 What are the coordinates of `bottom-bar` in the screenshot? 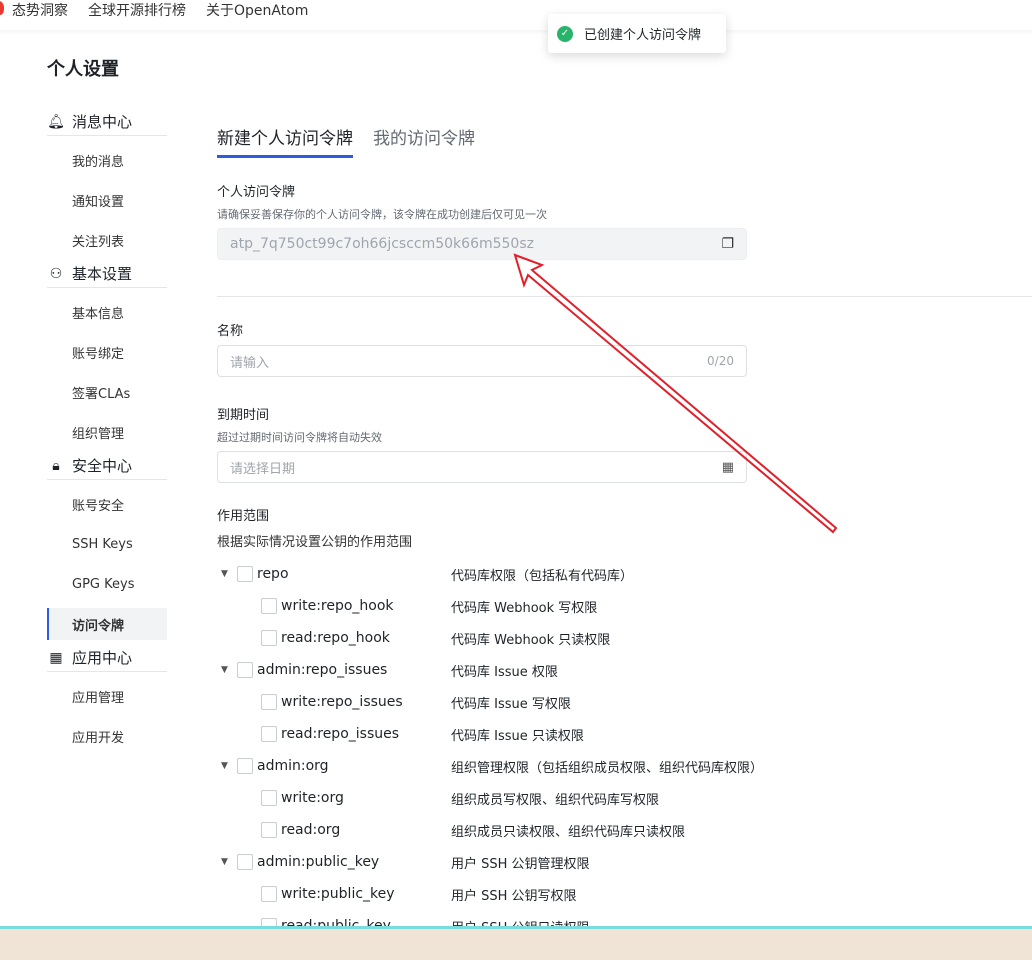 It's located at (516, 943).